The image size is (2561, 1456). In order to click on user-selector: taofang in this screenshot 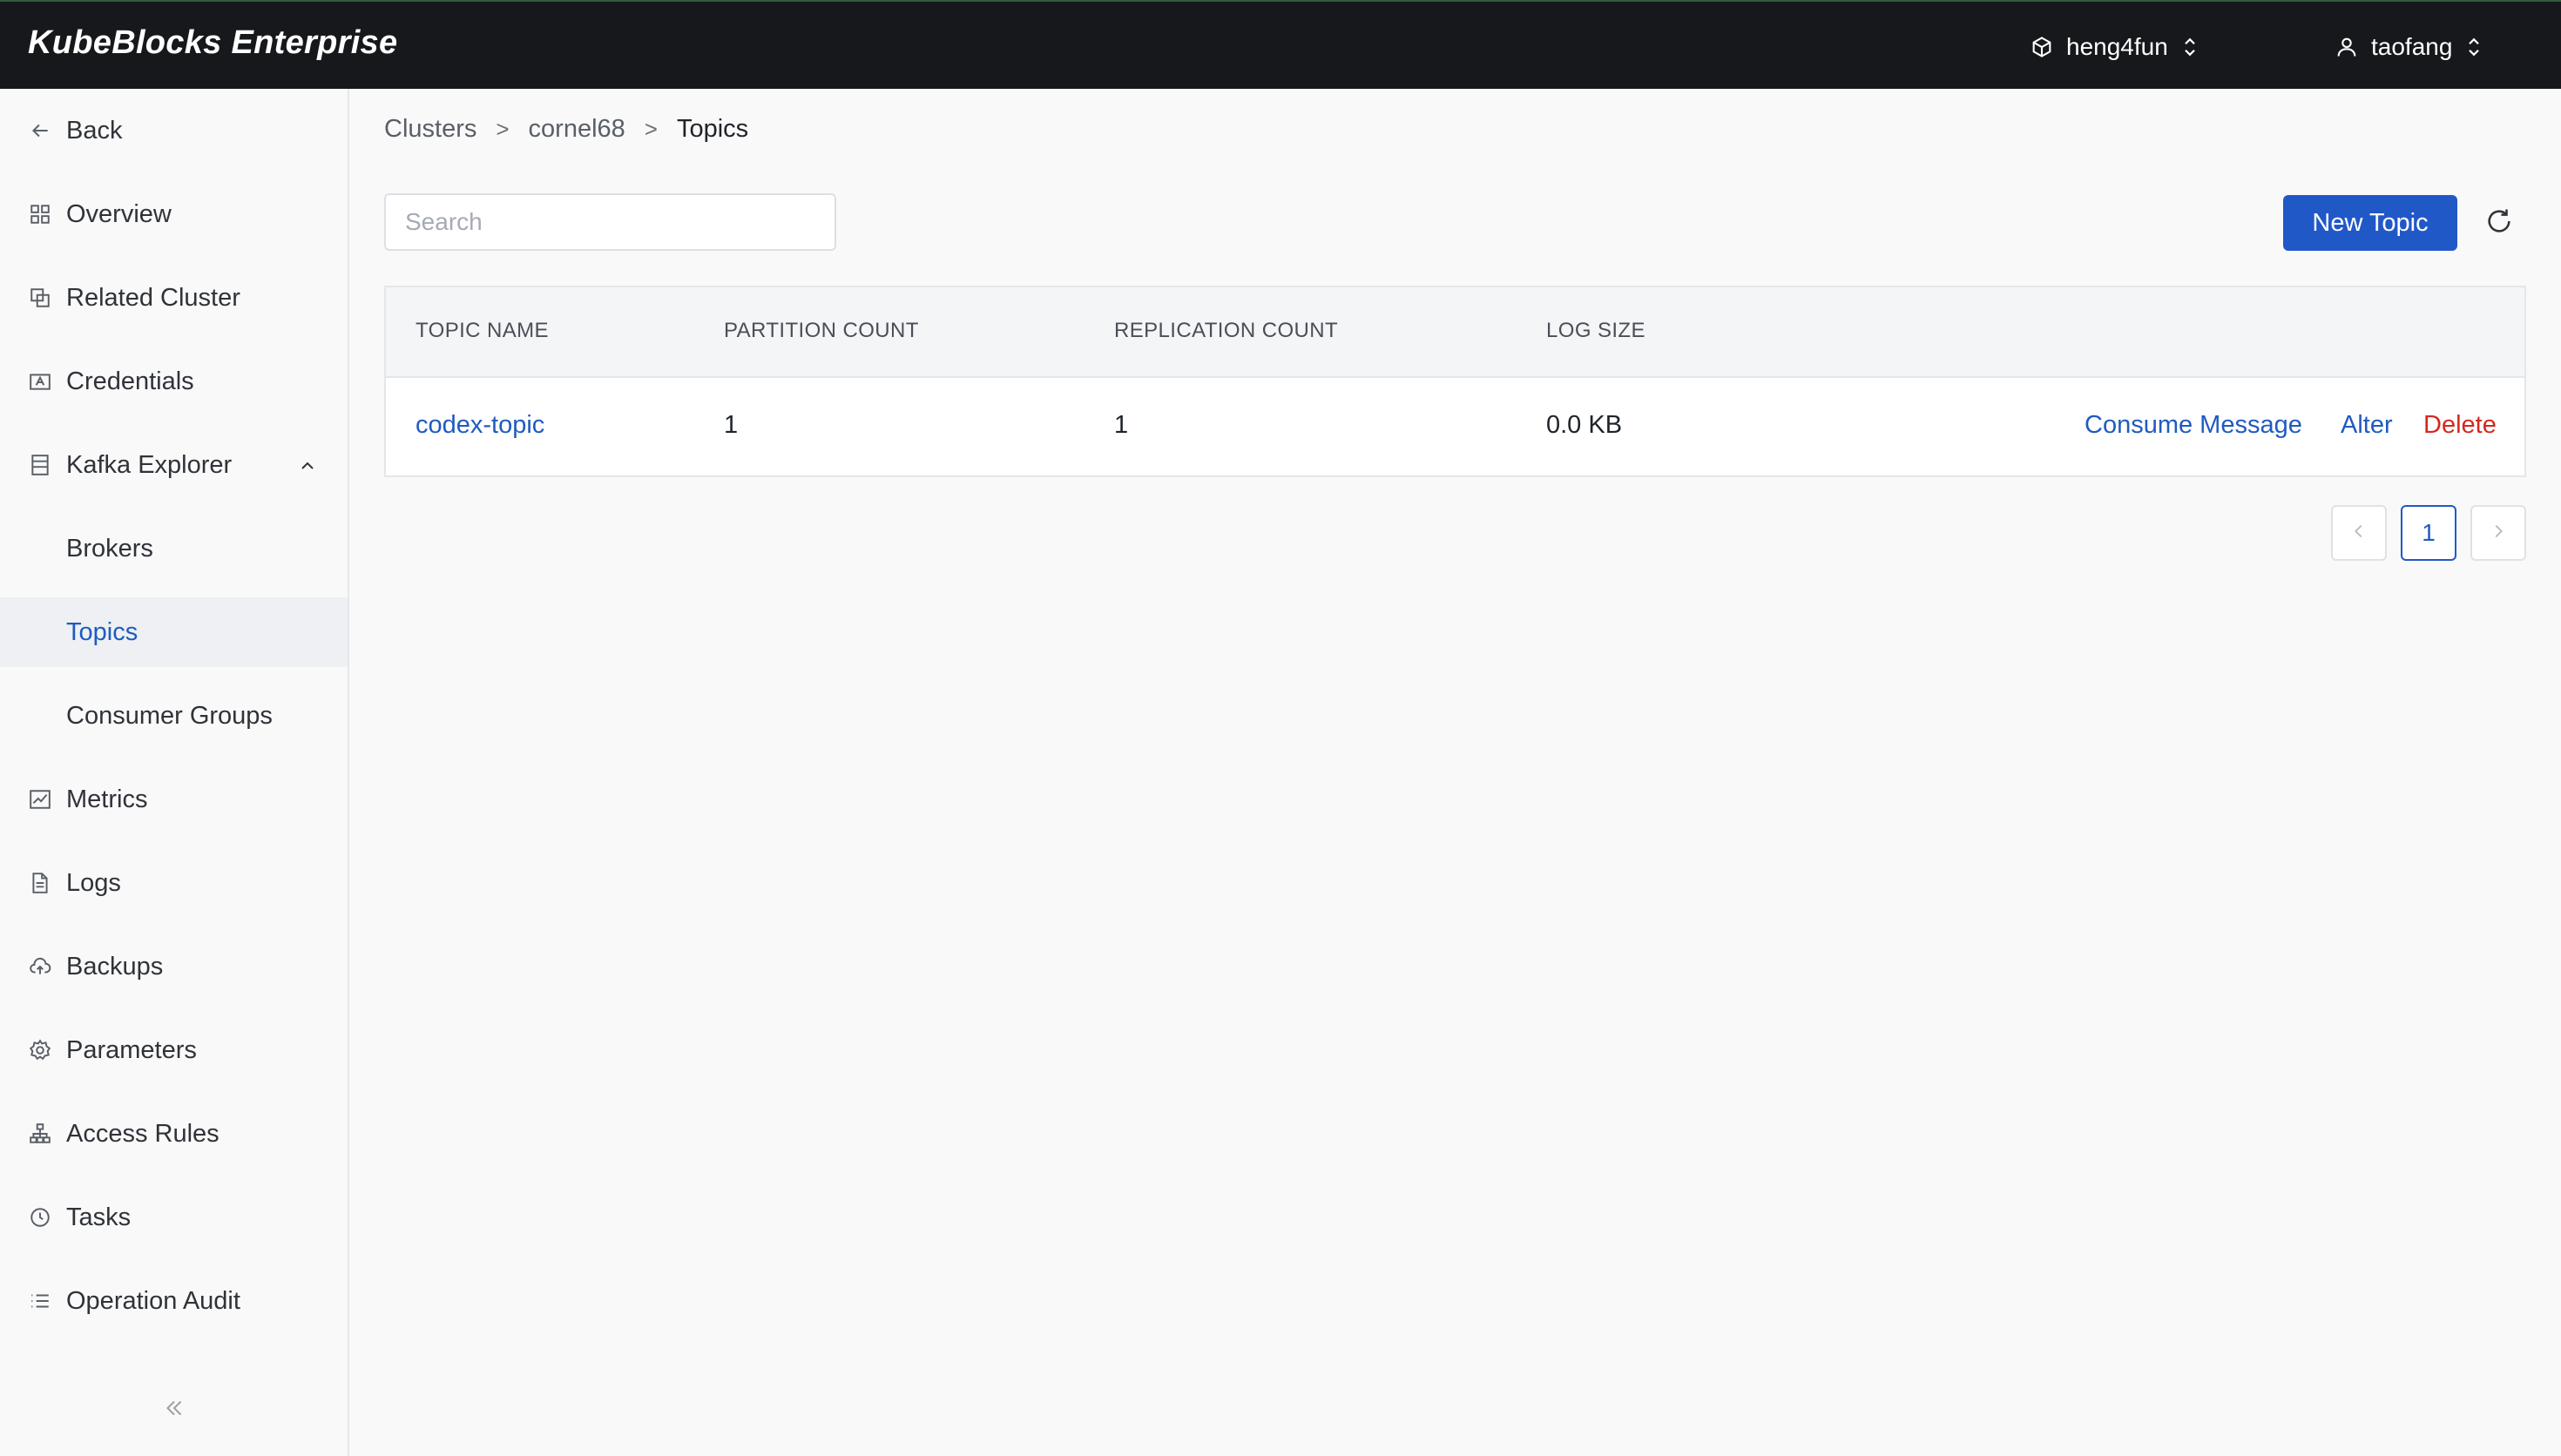, I will do `click(2409, 47)`.